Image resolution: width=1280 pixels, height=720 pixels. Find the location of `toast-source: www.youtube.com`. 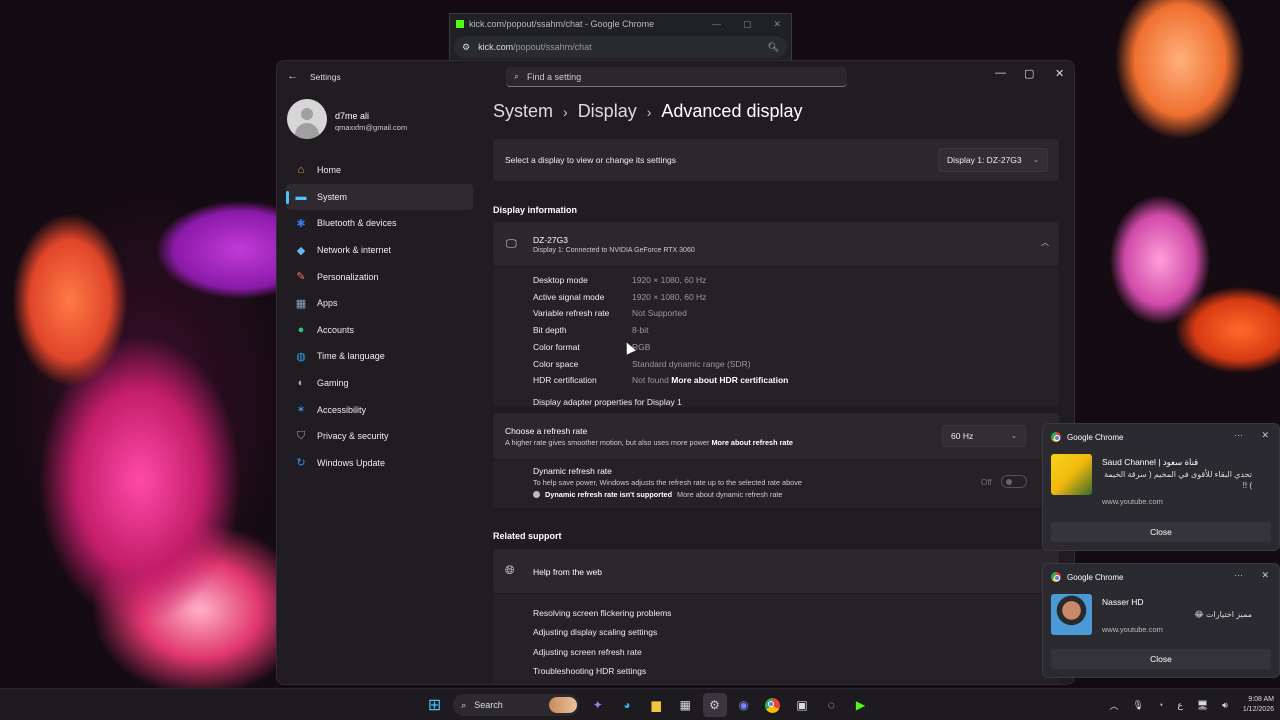

toast-source: www.youtube.com is located at coordinates (1132, 629).